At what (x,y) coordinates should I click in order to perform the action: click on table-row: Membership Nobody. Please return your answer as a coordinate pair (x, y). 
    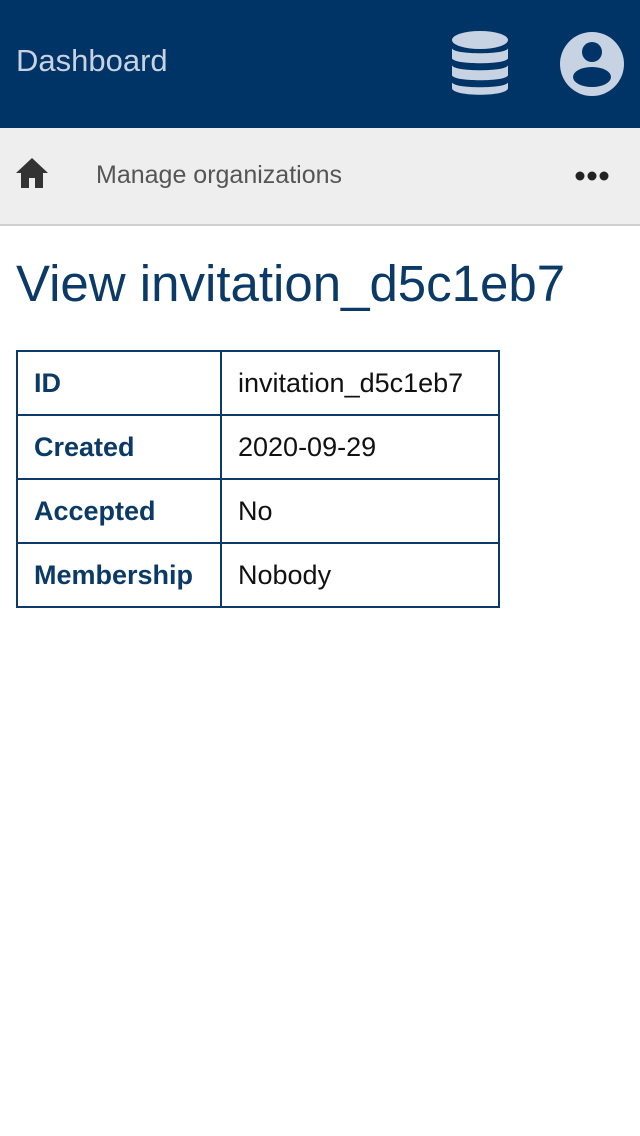
    Looking at the image, I should click on (258, 575).